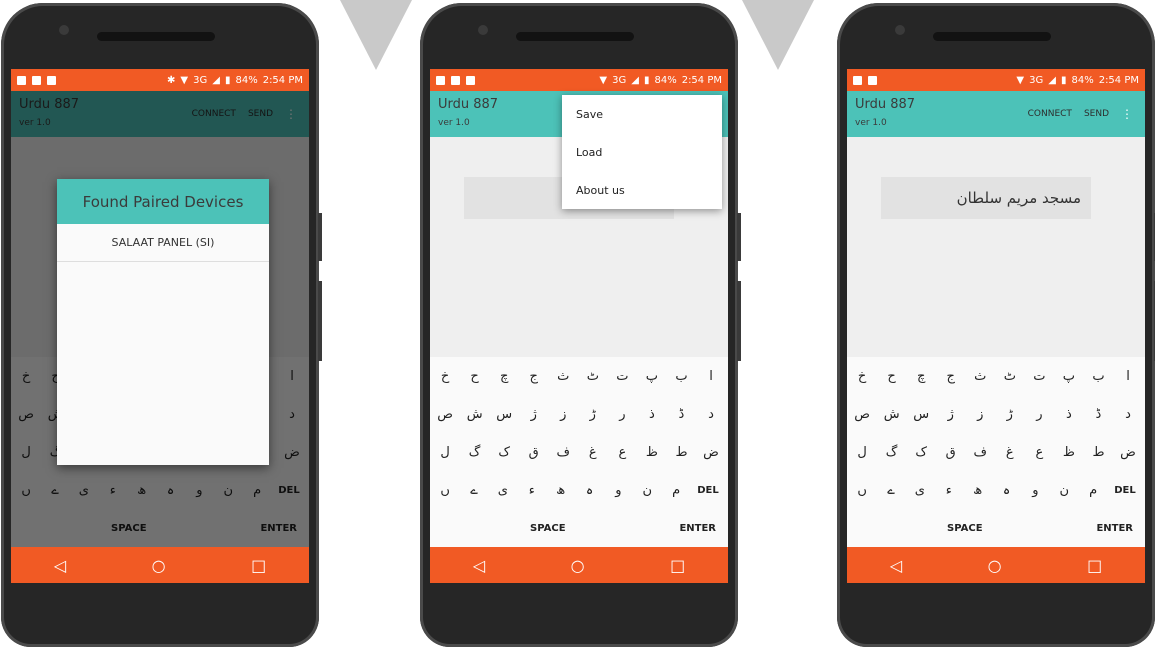 Image resolution: width=1155 pixels, height=647 pixels. Describe the element at coordinates (163, 243) in the screenshot. I see `device-list-item: SALAAT PANEL (SI)` at that location.